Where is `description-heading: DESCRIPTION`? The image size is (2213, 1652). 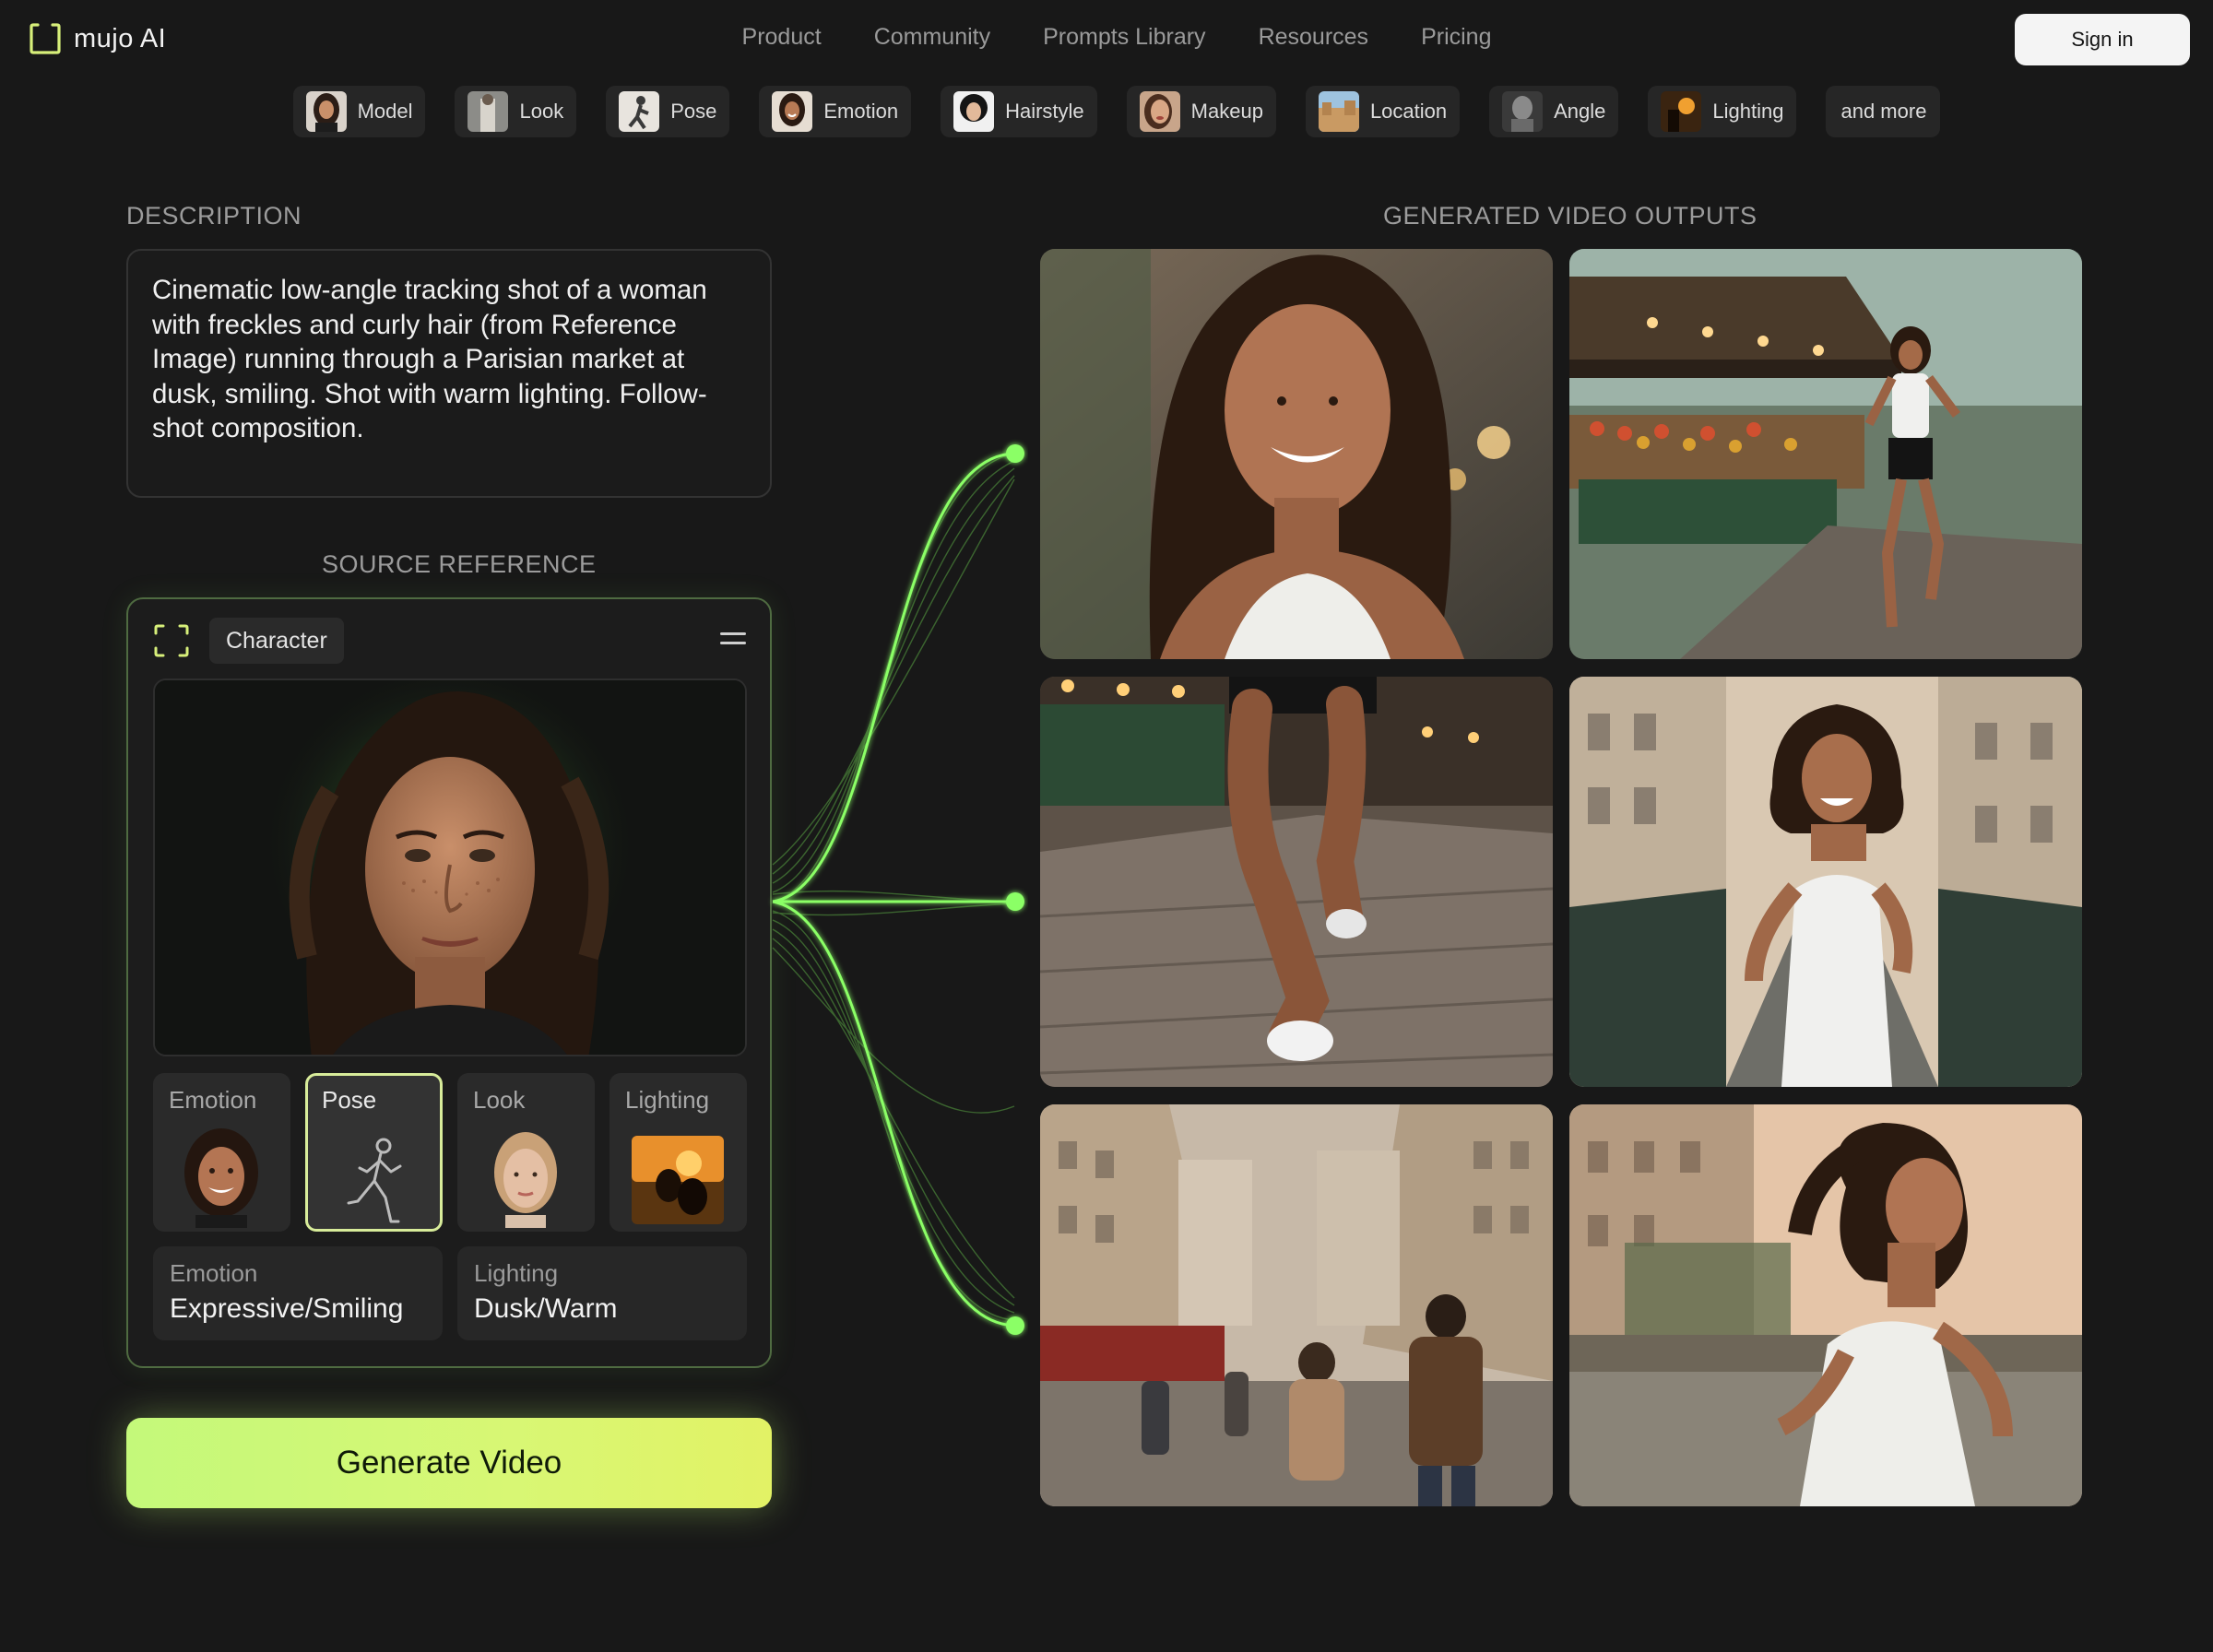
description-heading: DESCRIPTION is located at coordinates (214, 216).